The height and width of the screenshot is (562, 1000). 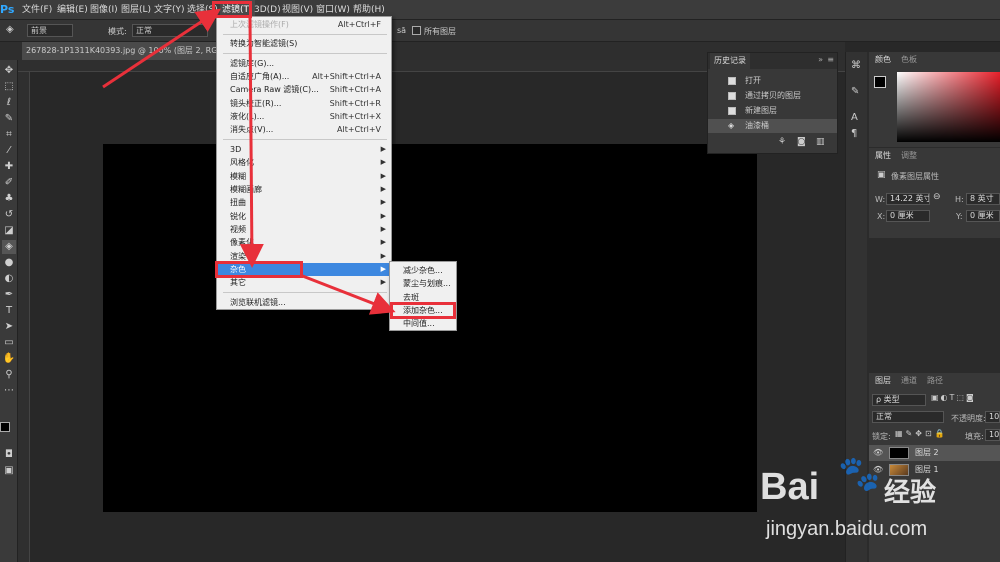 I want to click on rectangle-tool-icon: ▭, so click(x=9, y=343).